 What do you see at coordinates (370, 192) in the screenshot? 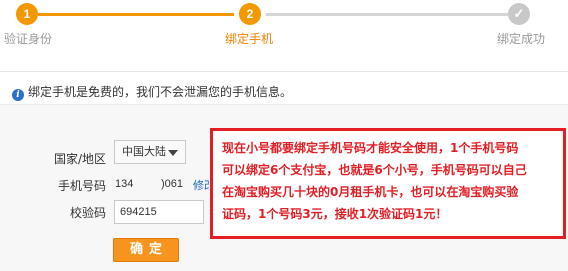
I see `annotation-line: 在淘宝购买几十块的0月租手机卡，也可以在淘宝购买验` at bounding box center [370, 192].